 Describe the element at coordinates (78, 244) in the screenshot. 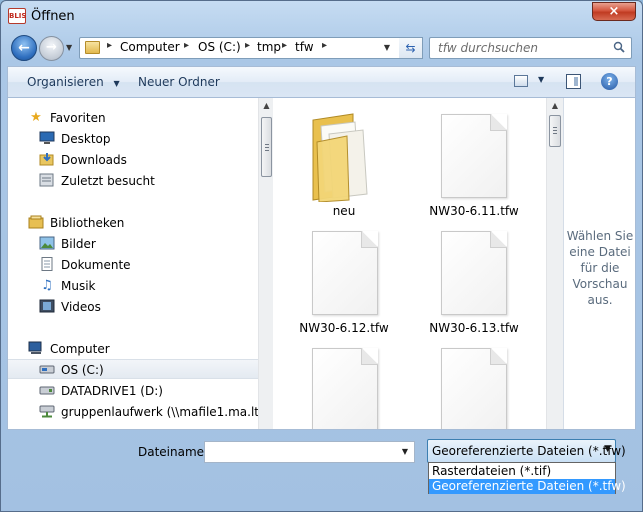

I see `sidebar-item-label: Bilder` at that location.